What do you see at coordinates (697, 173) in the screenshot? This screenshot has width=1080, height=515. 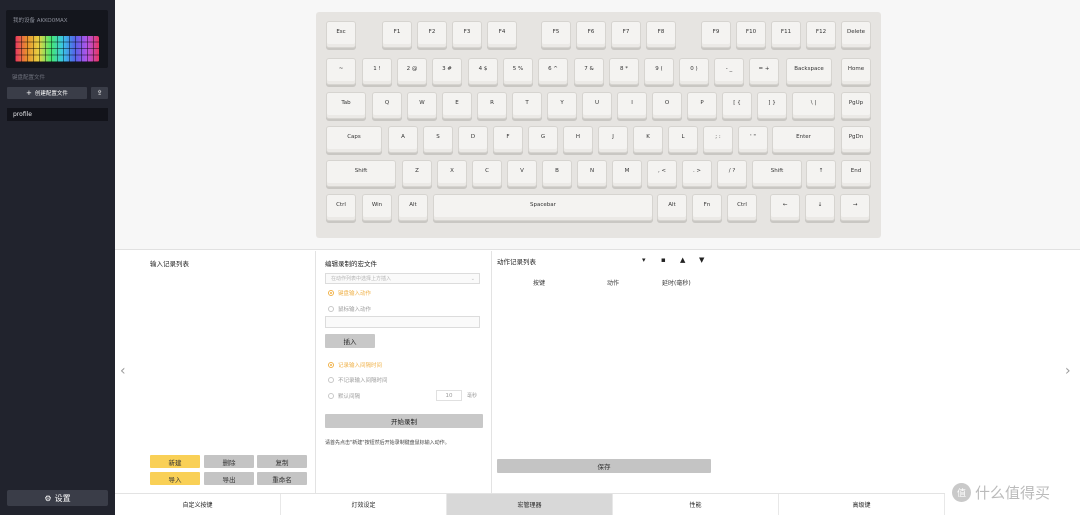 I see `key: . >` at bounding box center [697, 173].